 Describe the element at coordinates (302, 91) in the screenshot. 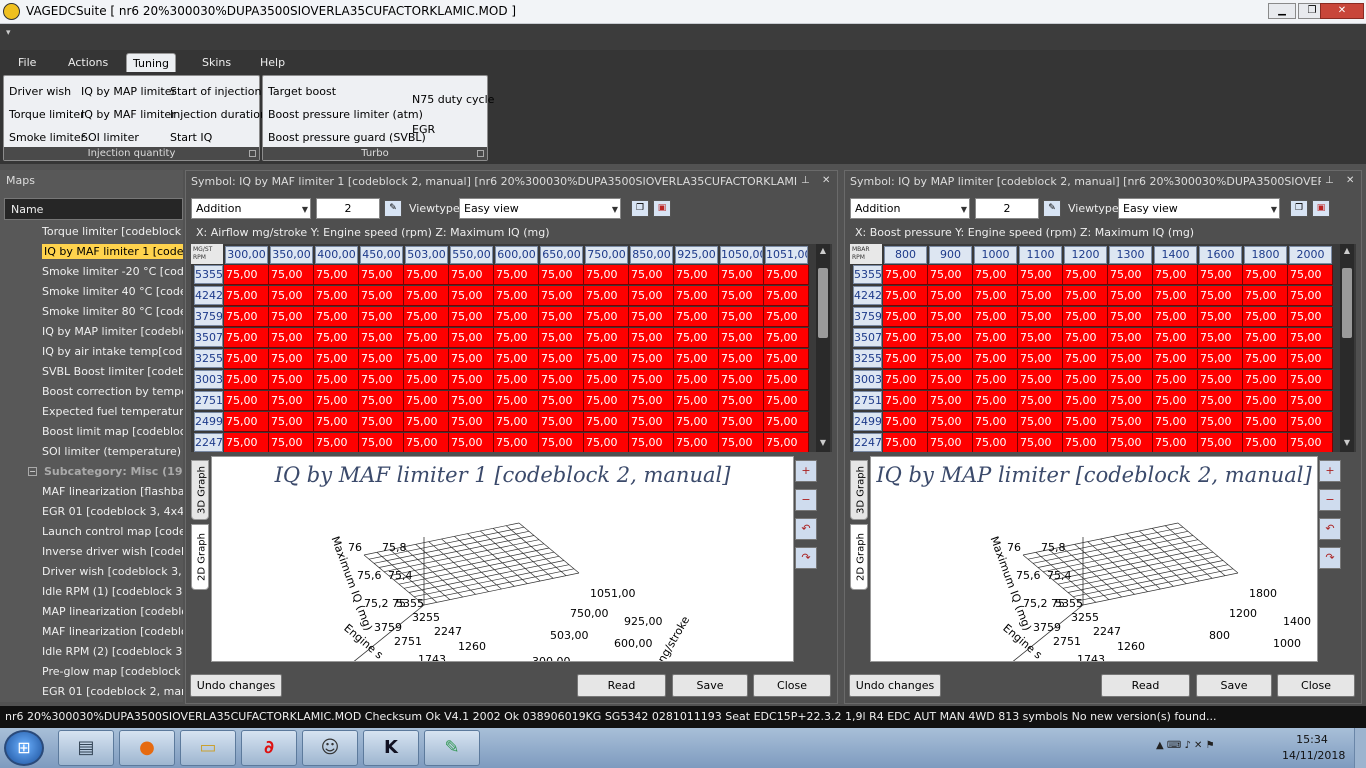

I see `target-boost-button: Target boost` at that location.